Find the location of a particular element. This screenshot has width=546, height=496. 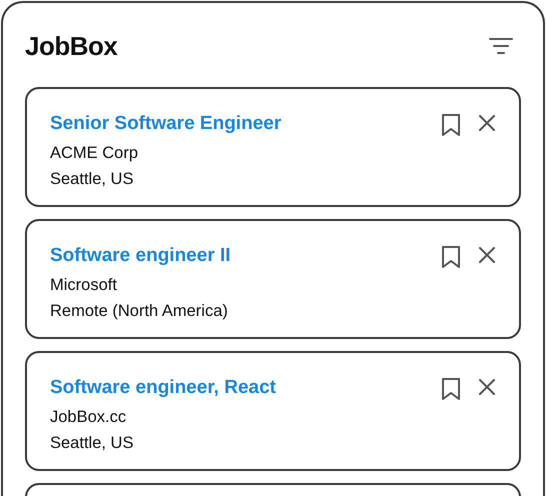

company-name: ACME Corp is located at coordinates (95, 153).